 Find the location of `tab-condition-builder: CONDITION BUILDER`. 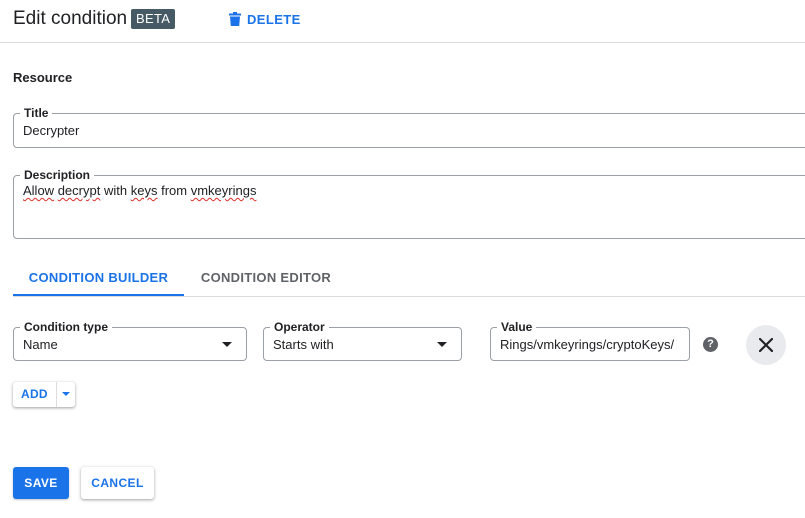

tab-condition-builder: CONDITION BUILDER is located at coordinates (98, 279).